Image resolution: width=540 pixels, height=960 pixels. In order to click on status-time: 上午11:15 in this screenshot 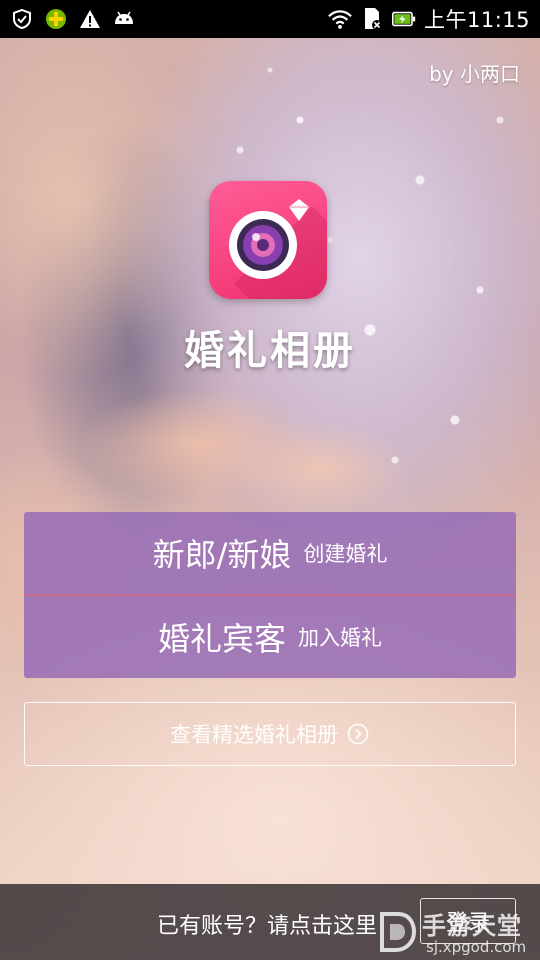, I will do `click(476, 20)`.